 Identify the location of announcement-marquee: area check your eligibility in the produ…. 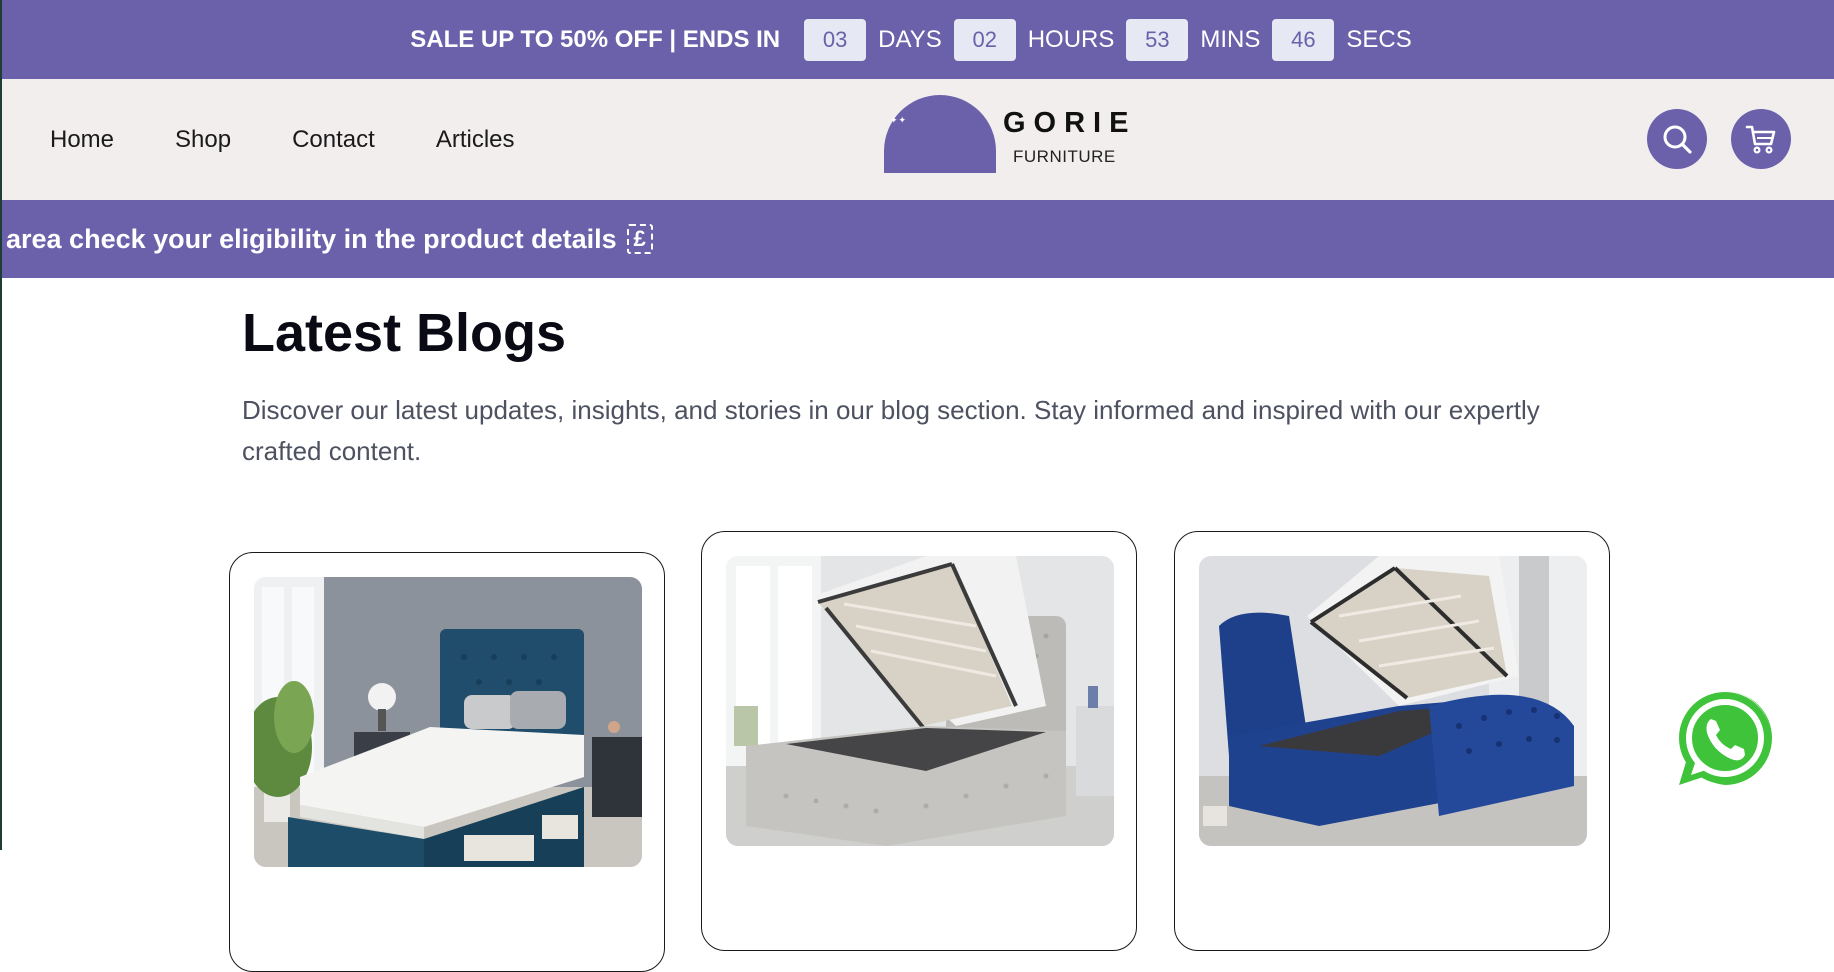
(917, 239).